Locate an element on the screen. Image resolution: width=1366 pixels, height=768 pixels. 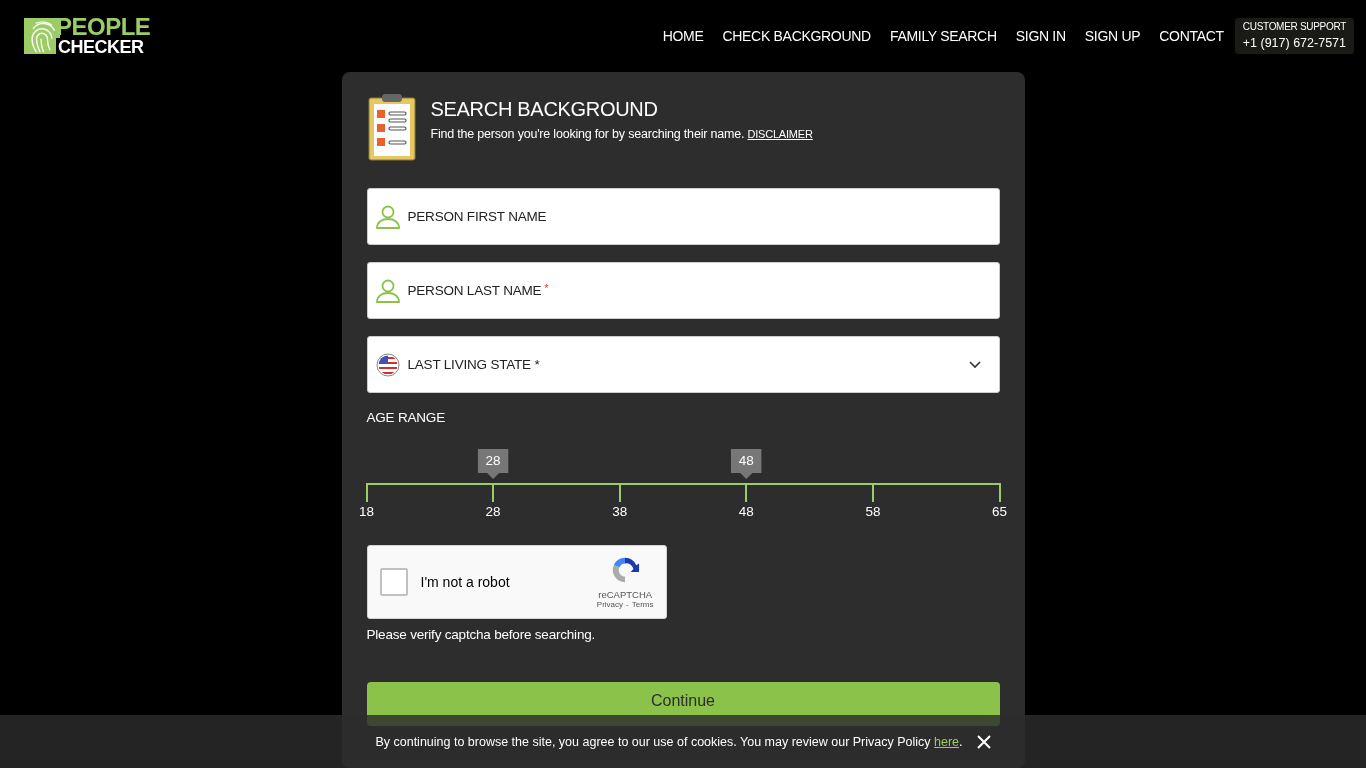
nav-link: CHECK BACKGROUND is located at coordinates (796, 36).